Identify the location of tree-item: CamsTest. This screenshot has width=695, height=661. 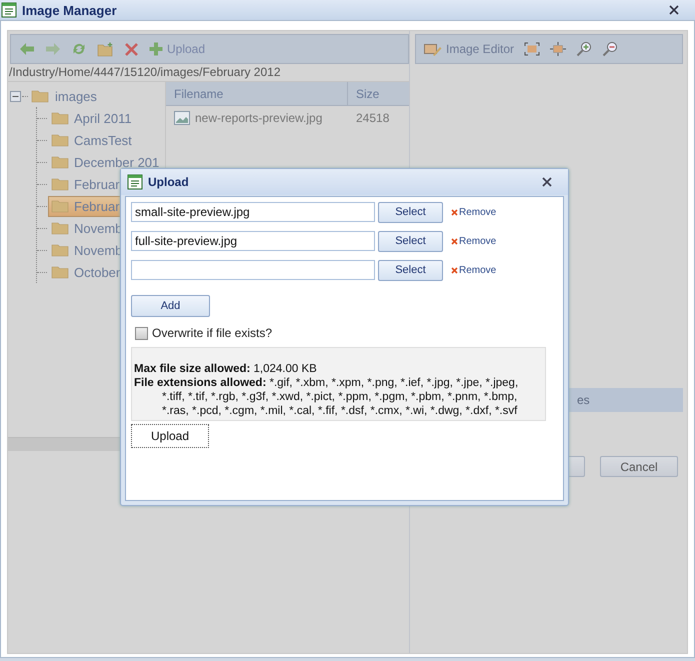
(100, 140).